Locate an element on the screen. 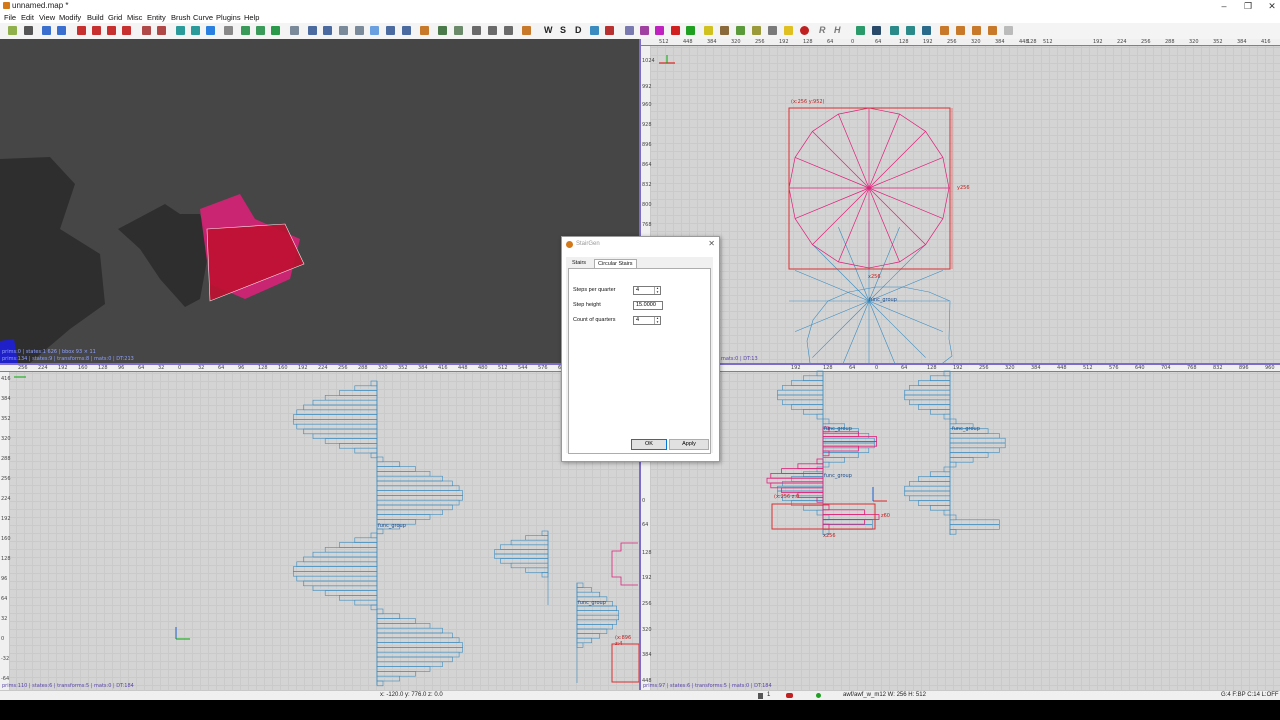 This screenshot has height=720, width=1280. drop-icon is located at coordinates (910, 30).